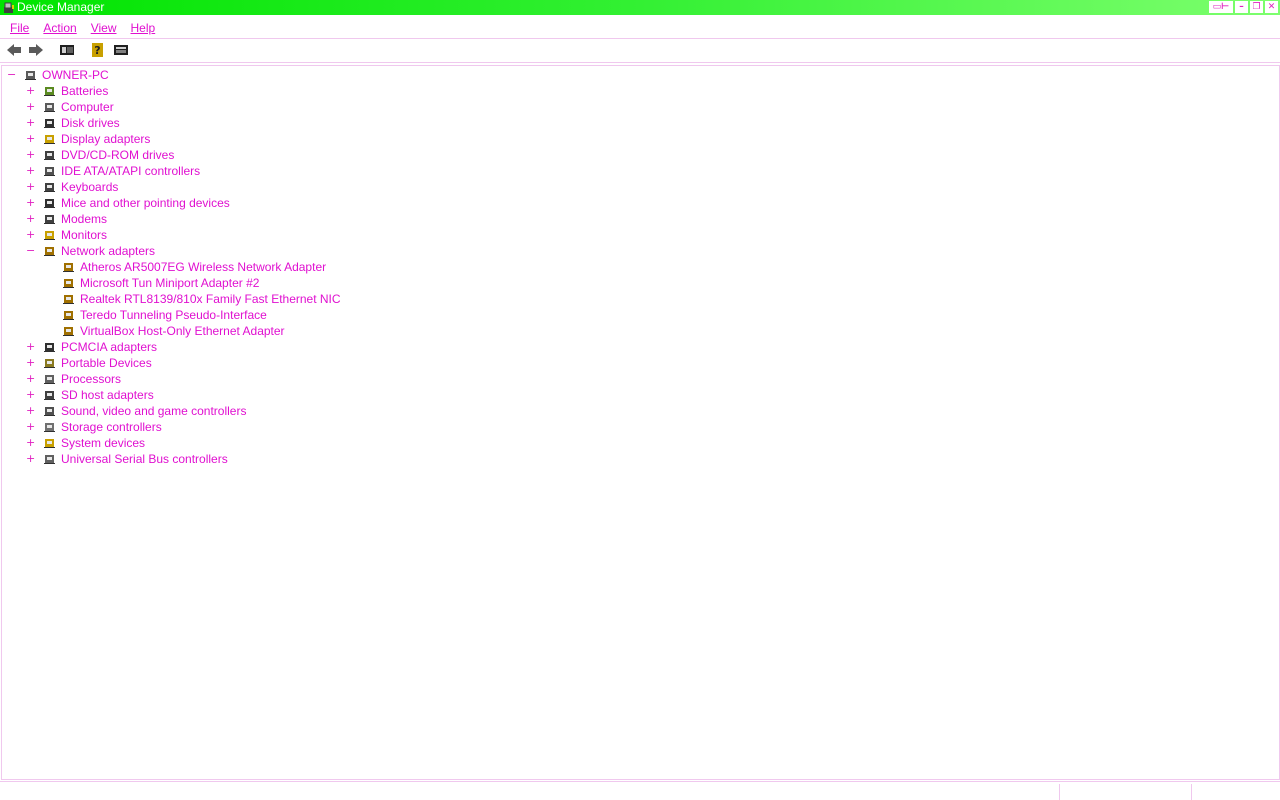  I want to click on disk-drive-icon, so click(50, 123).